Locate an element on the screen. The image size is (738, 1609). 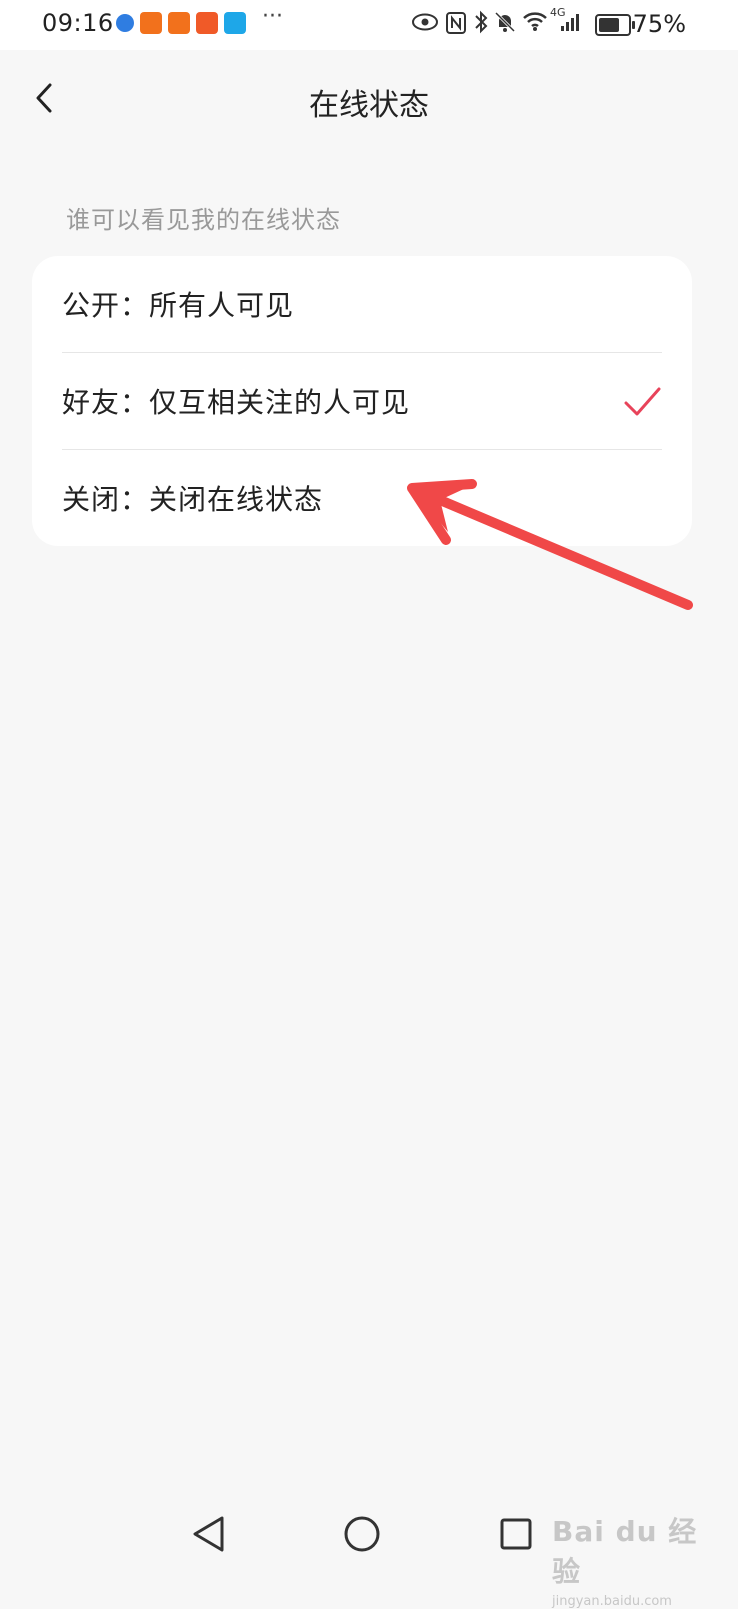
option-friends: 好友：仅互相关注的人可见 is located at coordinates (362, 401).